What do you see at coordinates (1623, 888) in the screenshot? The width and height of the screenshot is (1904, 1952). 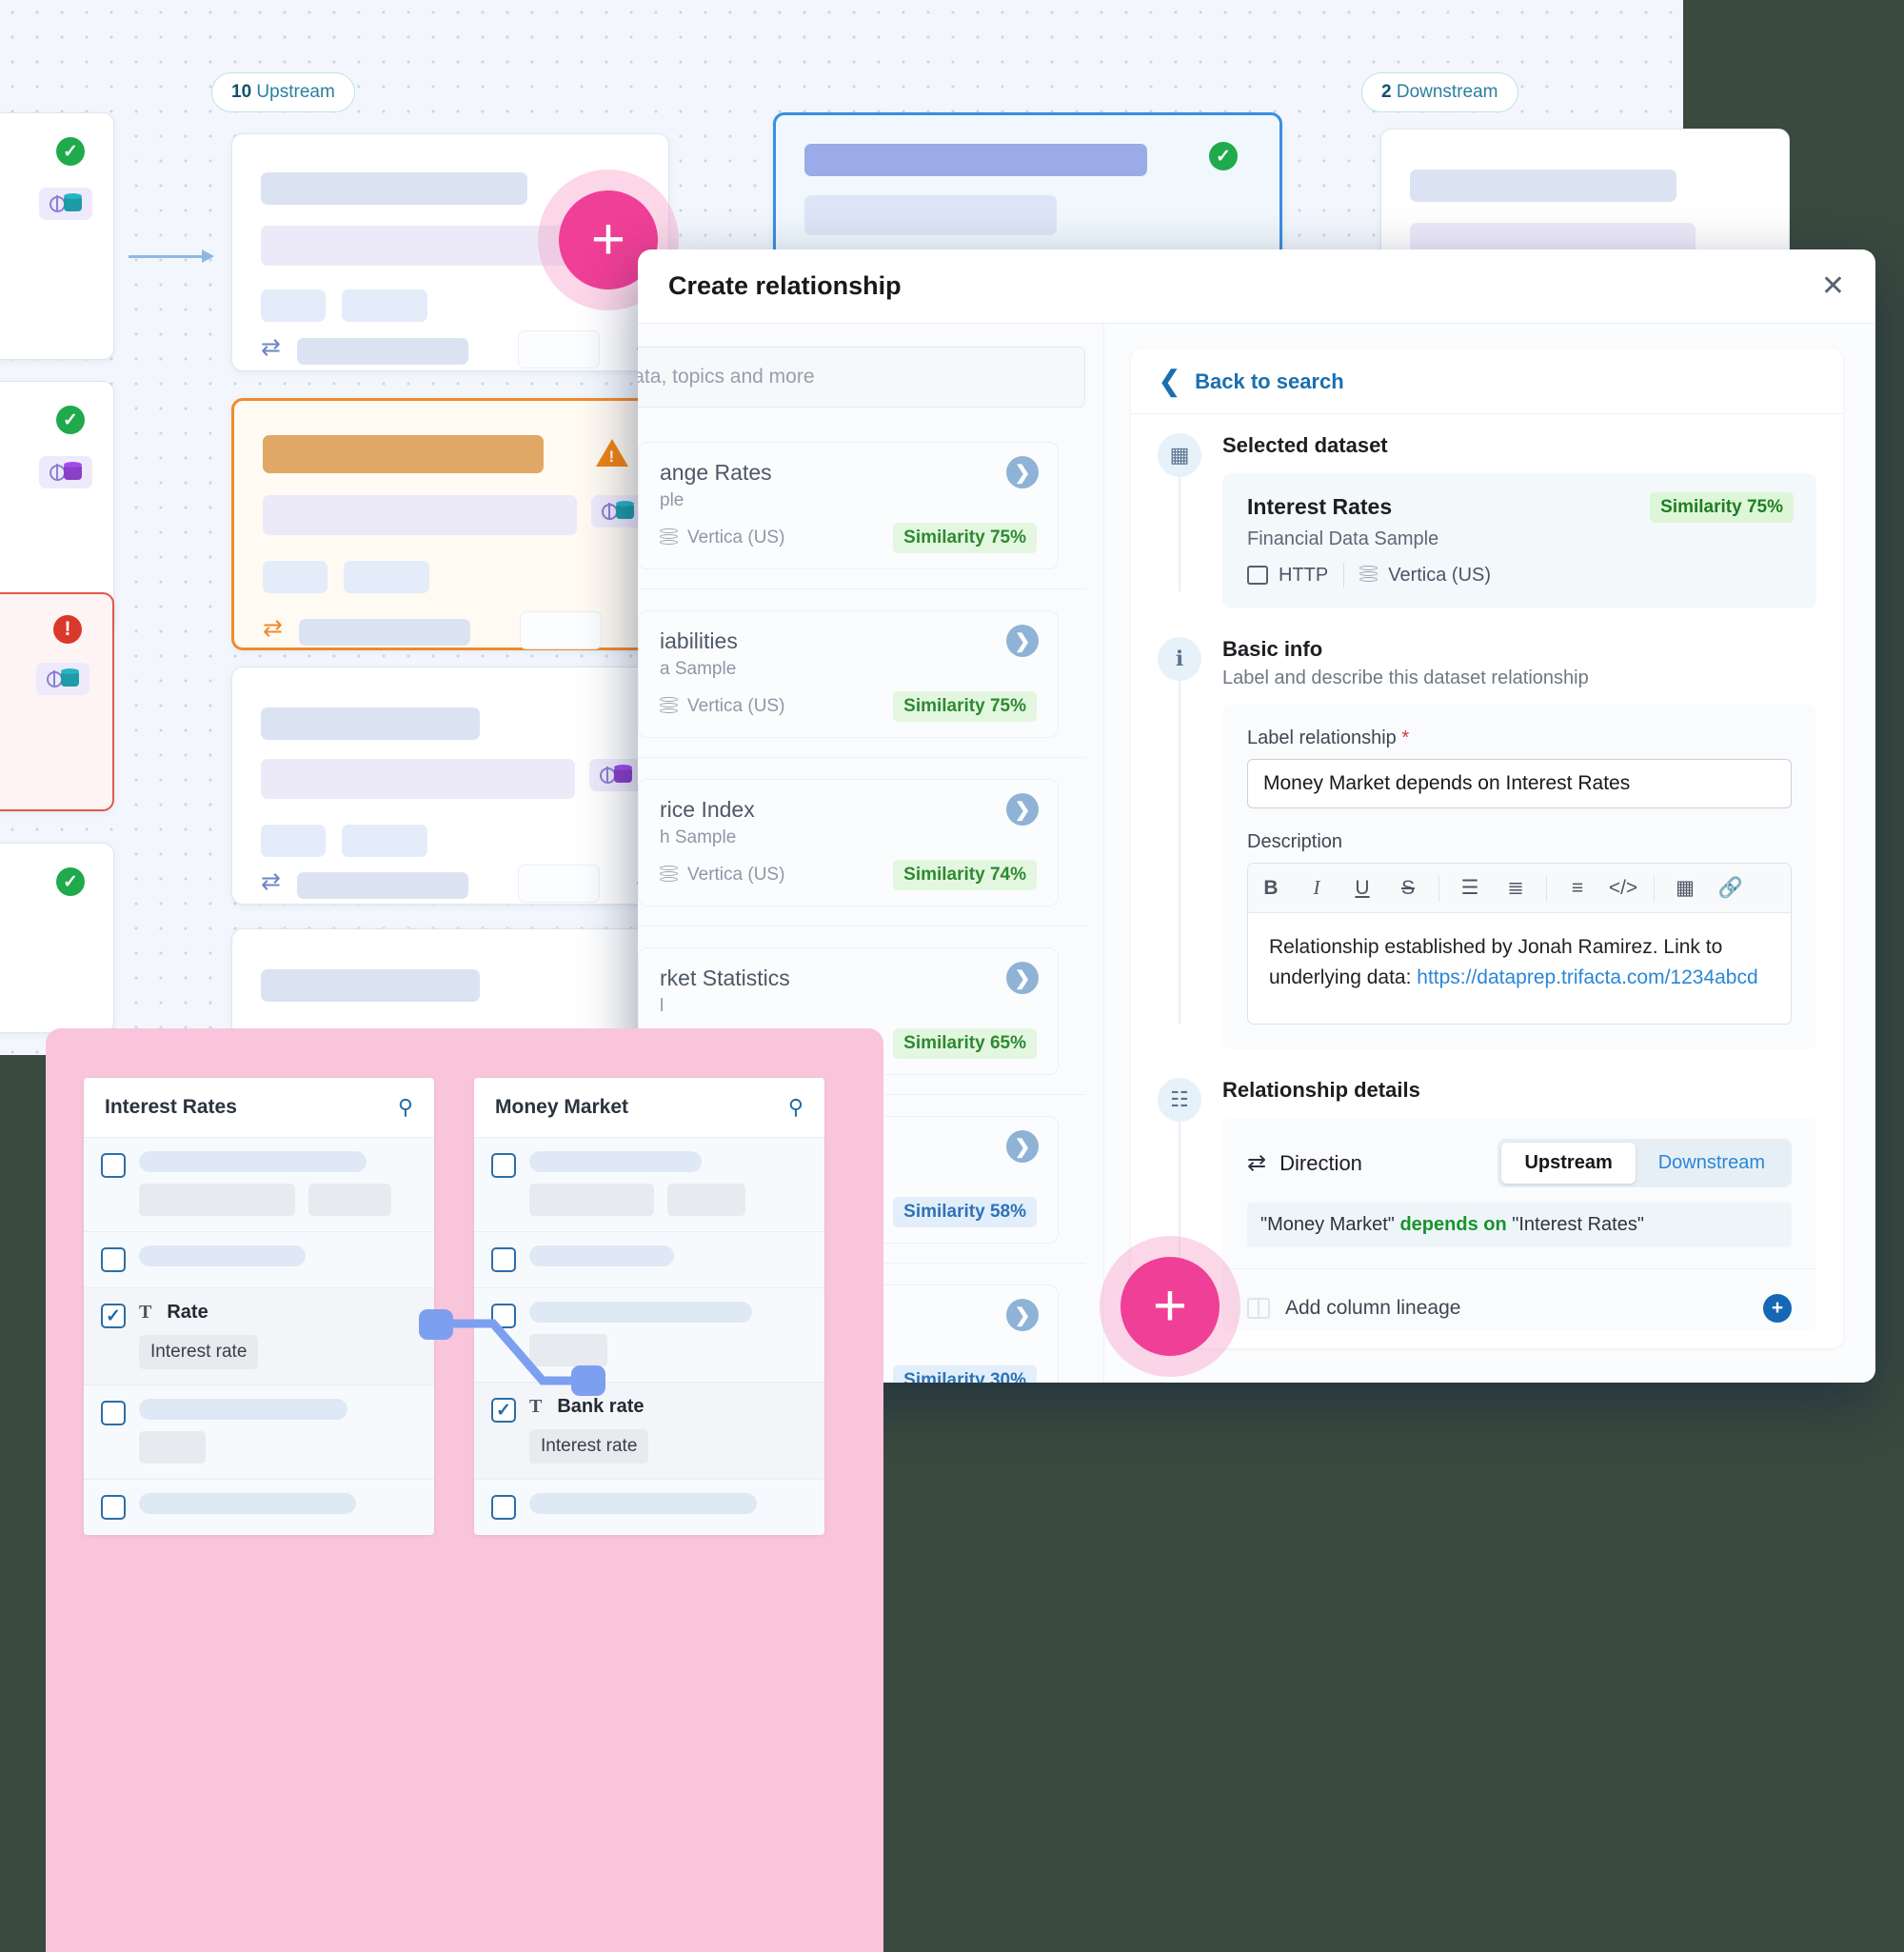 I see `code-icon: </>` at bounding box center [1623, 888].